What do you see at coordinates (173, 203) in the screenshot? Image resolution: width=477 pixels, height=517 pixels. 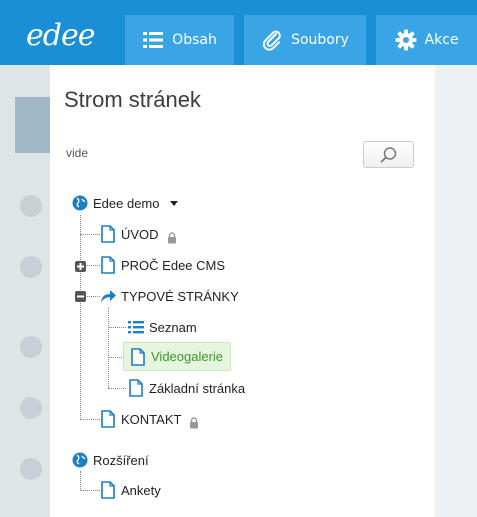 I see `dropdown-caret-icon` at bounding box center [173, 203].